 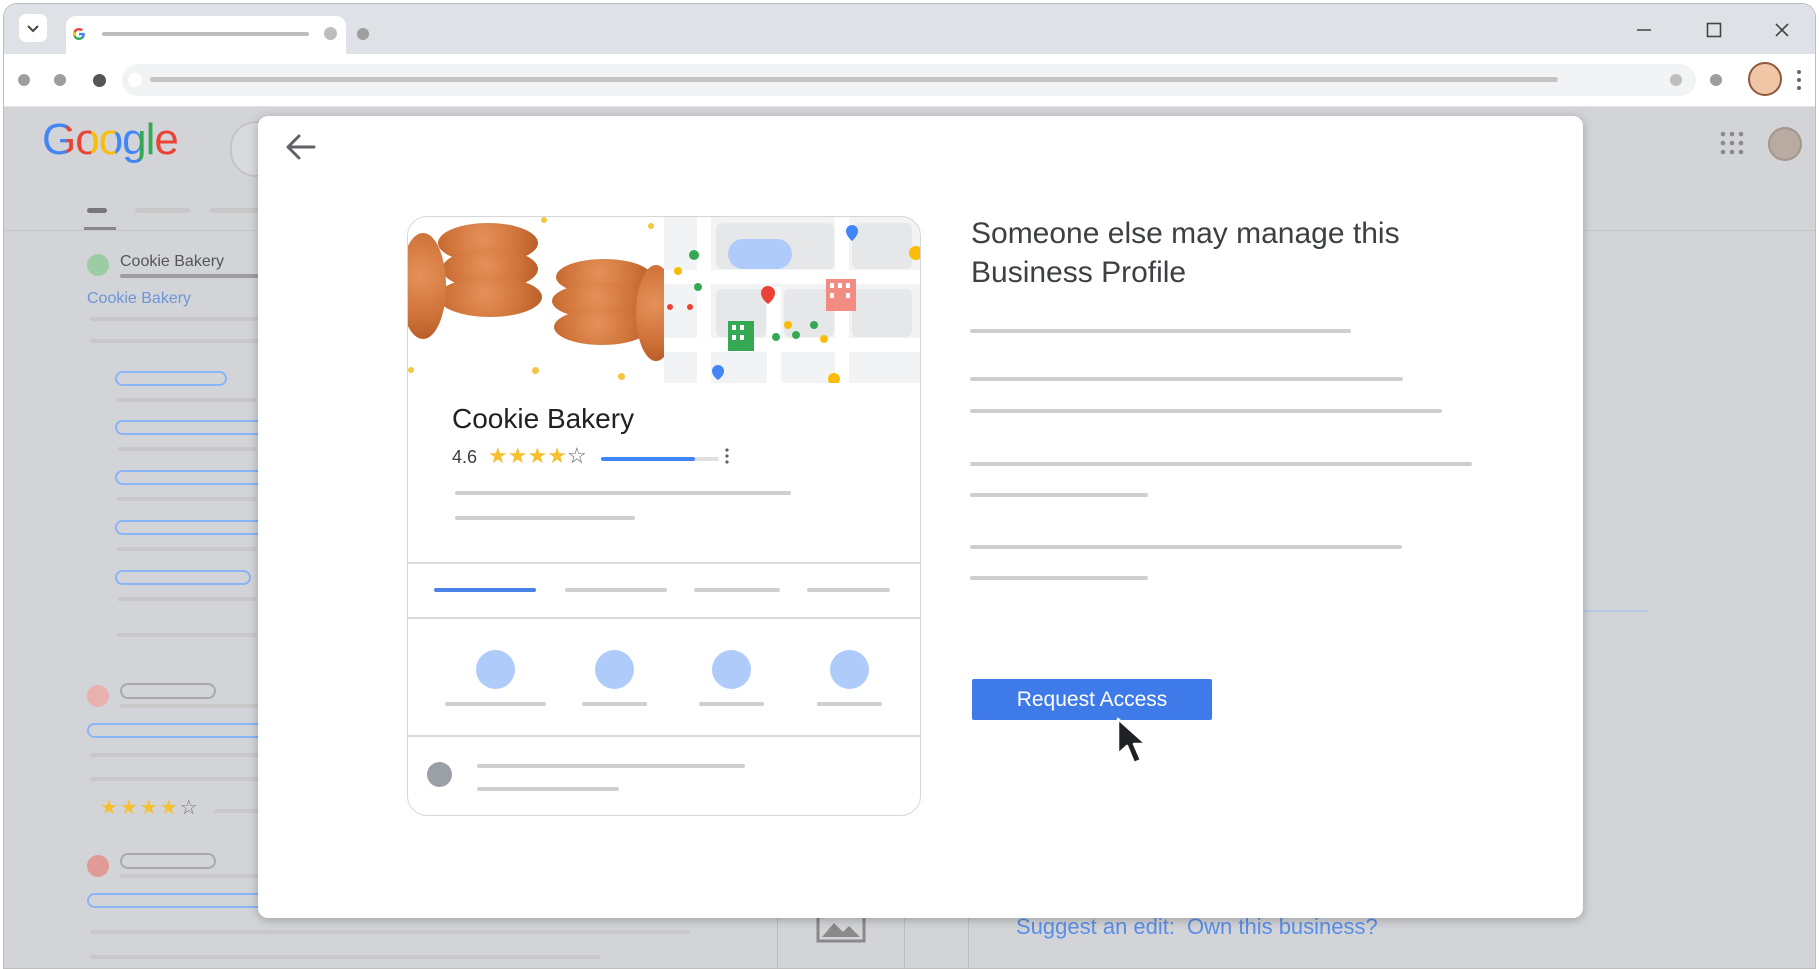 I want to click on url-placeholder, so click(x=854, y=79).